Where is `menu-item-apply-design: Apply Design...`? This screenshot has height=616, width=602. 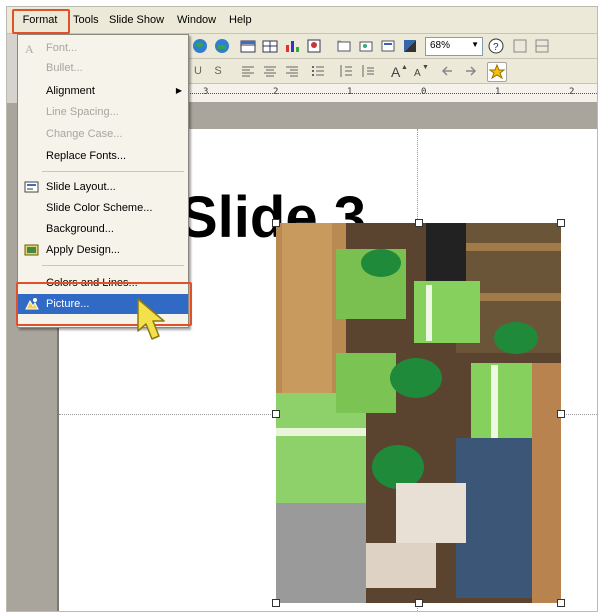
menu-item-apply-design: Apply Design... is located at coordinates (103, 250).